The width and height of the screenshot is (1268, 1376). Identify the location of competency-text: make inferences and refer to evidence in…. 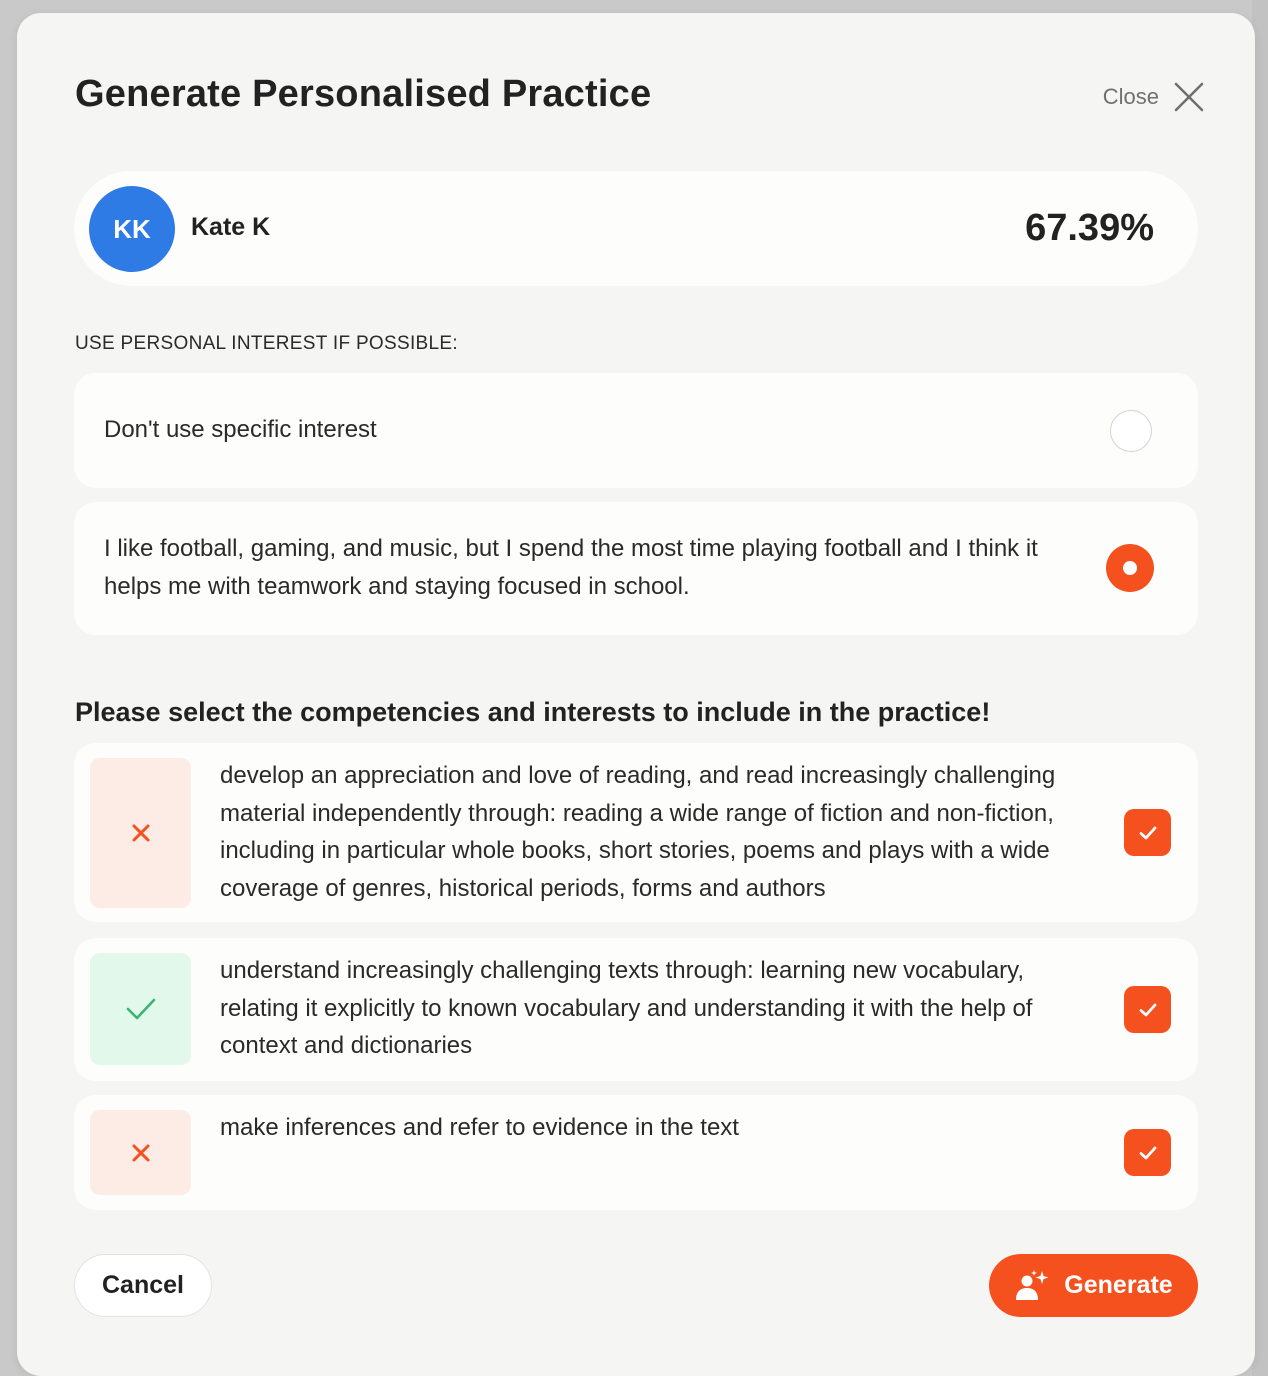
(479, 1127).